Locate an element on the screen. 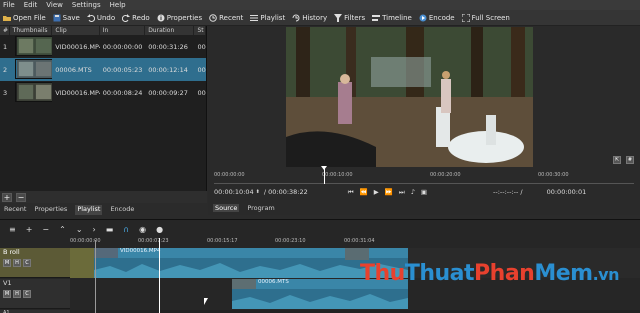  col-thumbnails: Thumbnails is located at coordinates (31, 30).